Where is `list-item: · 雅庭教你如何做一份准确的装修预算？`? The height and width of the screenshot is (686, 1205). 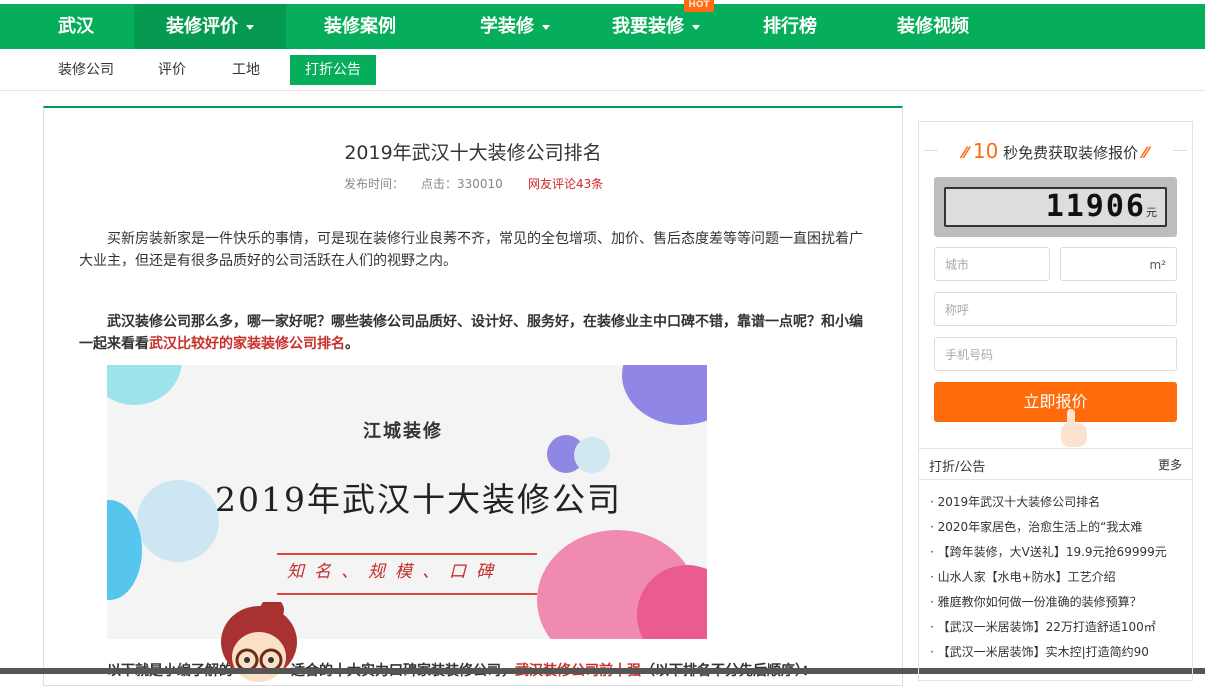
list-item: · 雅庭教你如何做一份准确的装修预算？ is located at coordinates (1057, 602).